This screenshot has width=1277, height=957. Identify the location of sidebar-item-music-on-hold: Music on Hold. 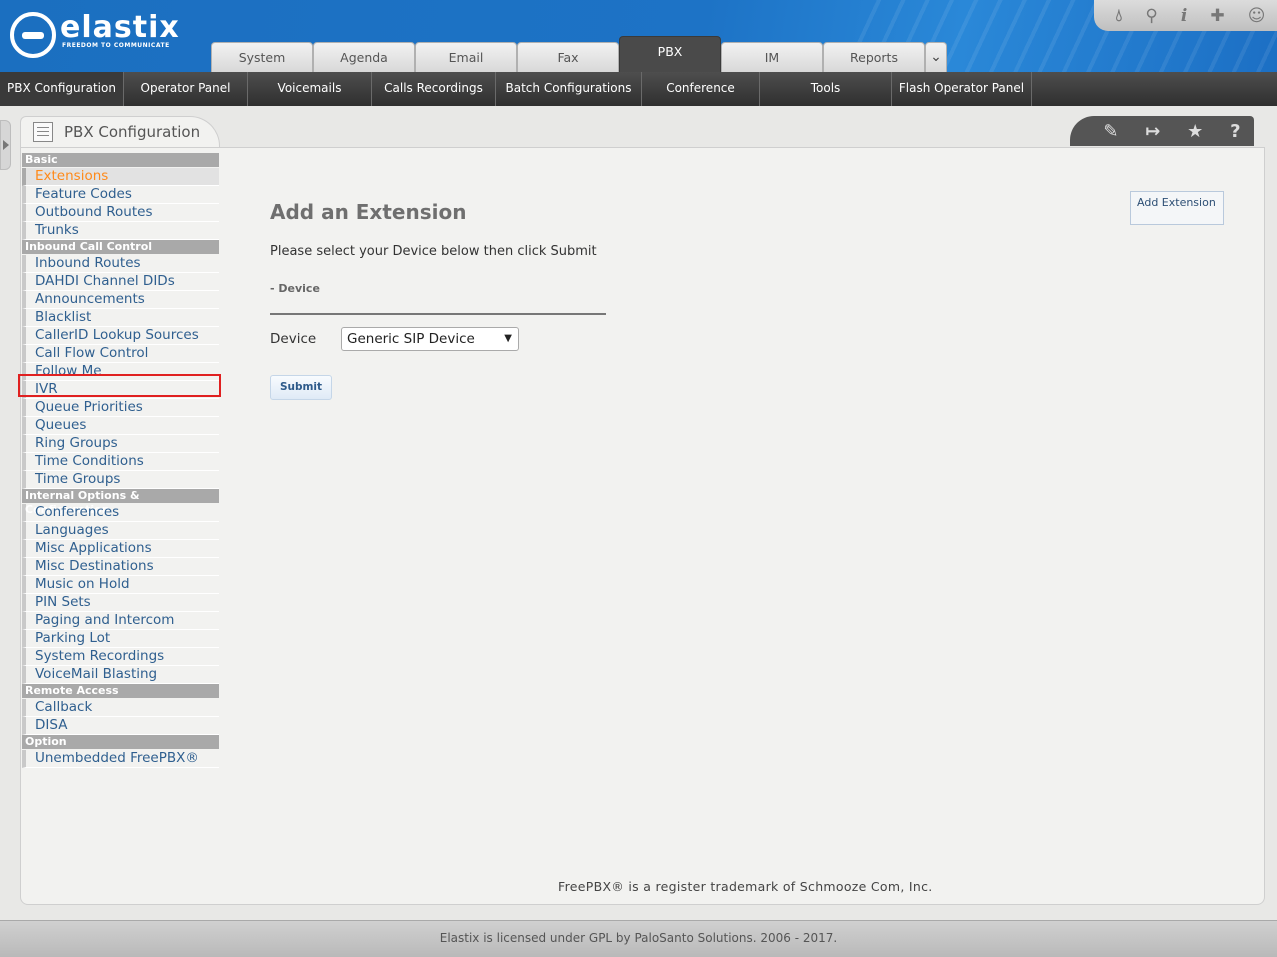
(120, 585).